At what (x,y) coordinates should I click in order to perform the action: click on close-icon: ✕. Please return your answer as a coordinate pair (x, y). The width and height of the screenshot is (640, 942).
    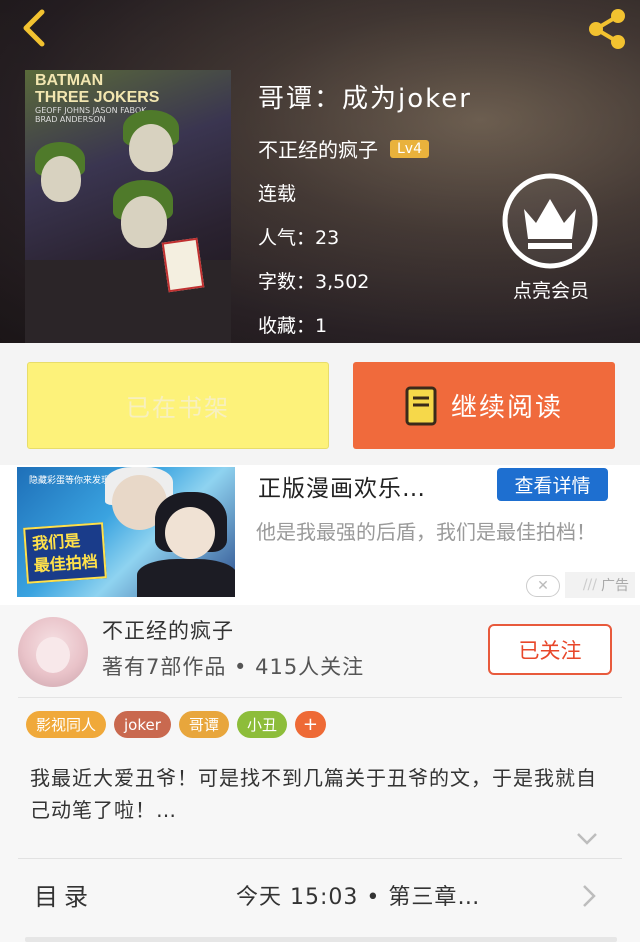
    Looking at the image, I should click on (543, 586).